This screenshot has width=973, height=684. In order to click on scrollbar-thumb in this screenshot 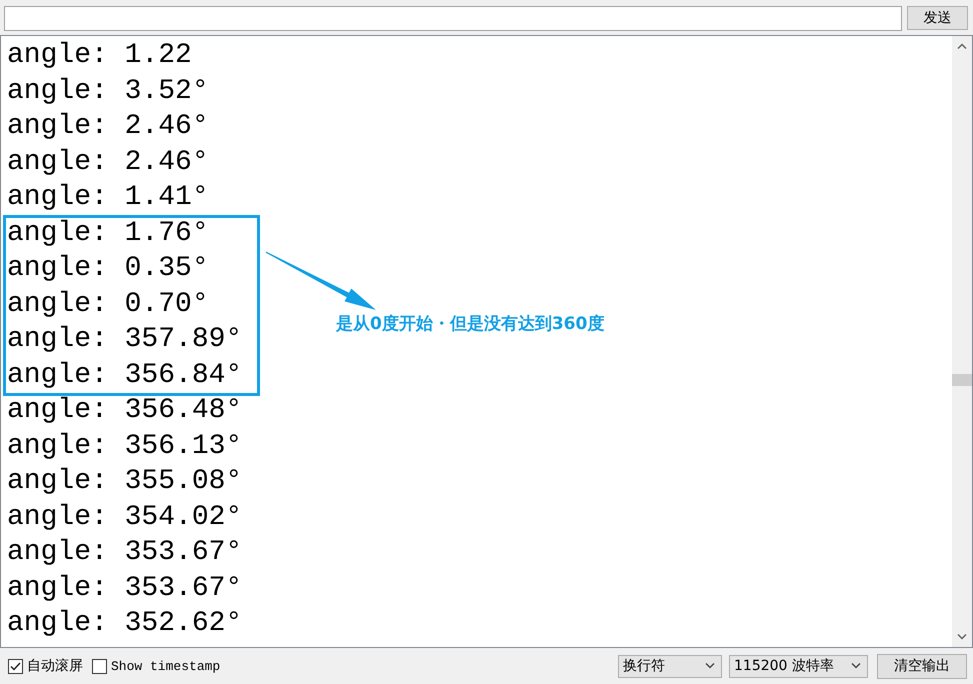, I will do `click(962, 380)`.